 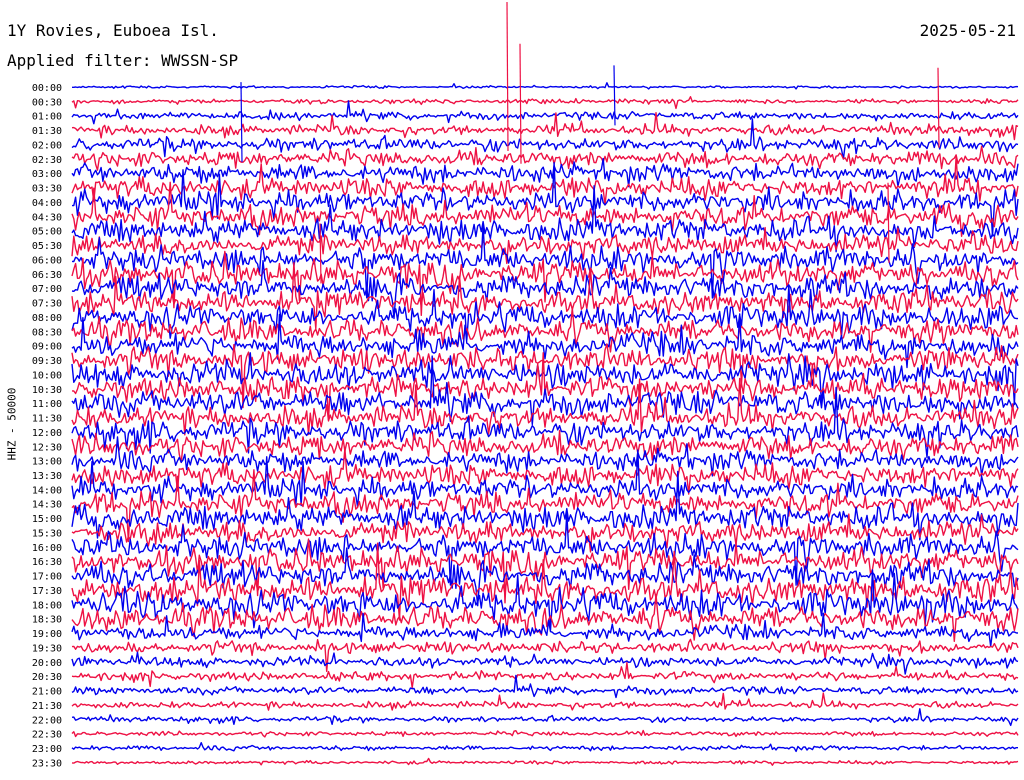 I want to click on row-time-label: 17:30, so click(x=47, y=591).